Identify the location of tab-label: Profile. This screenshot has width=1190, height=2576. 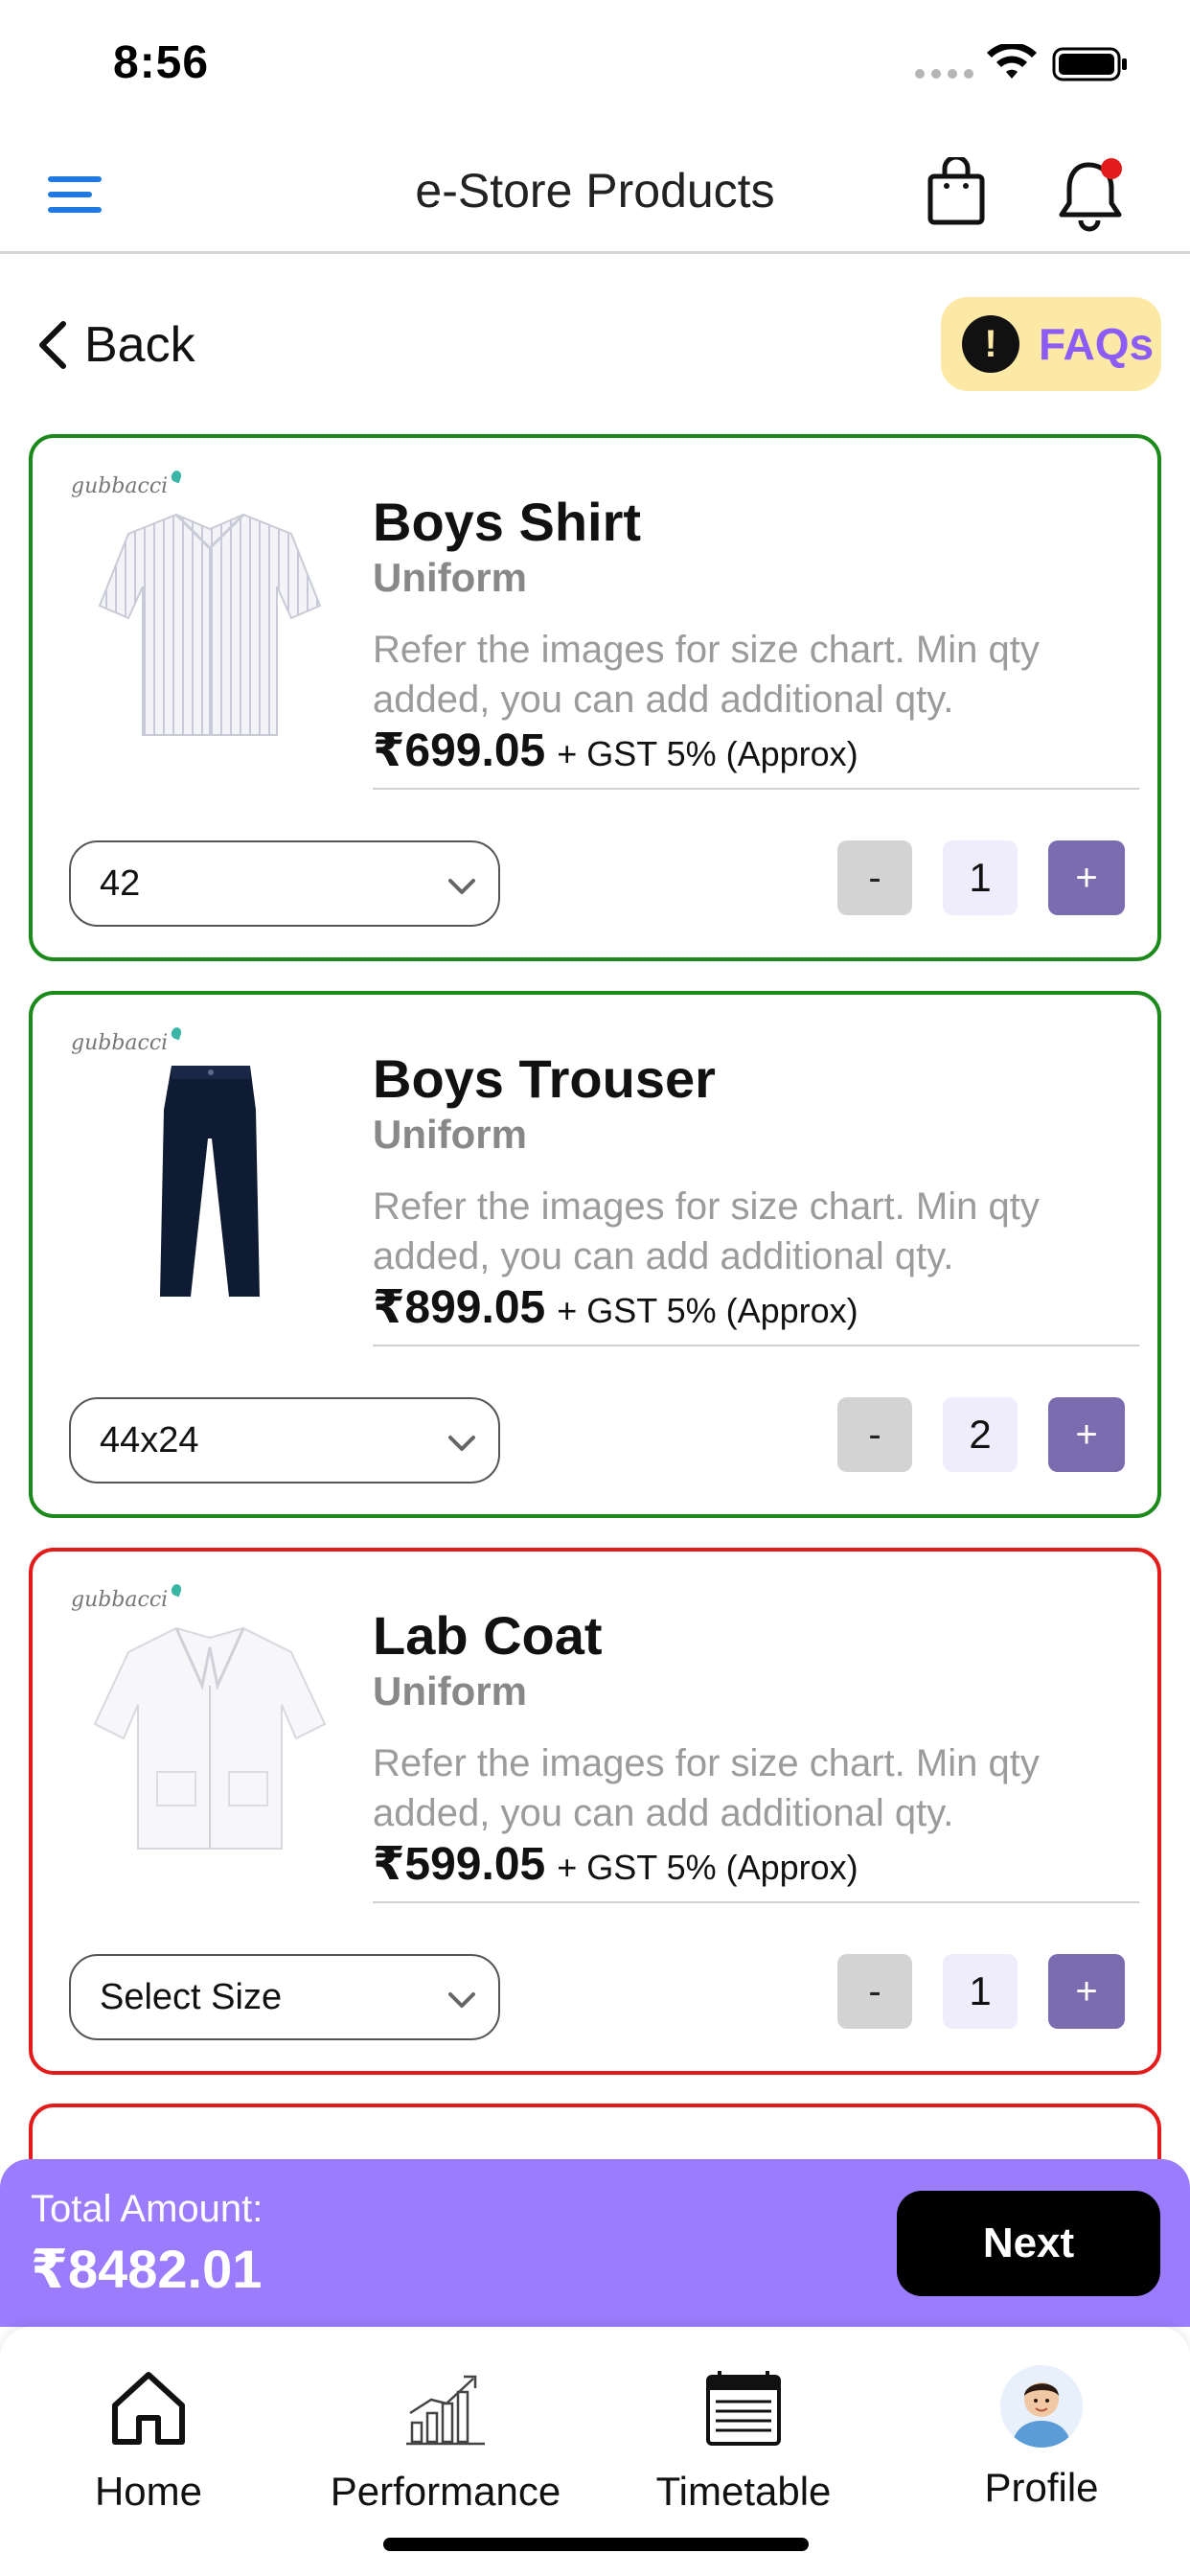
(1041, 2487).